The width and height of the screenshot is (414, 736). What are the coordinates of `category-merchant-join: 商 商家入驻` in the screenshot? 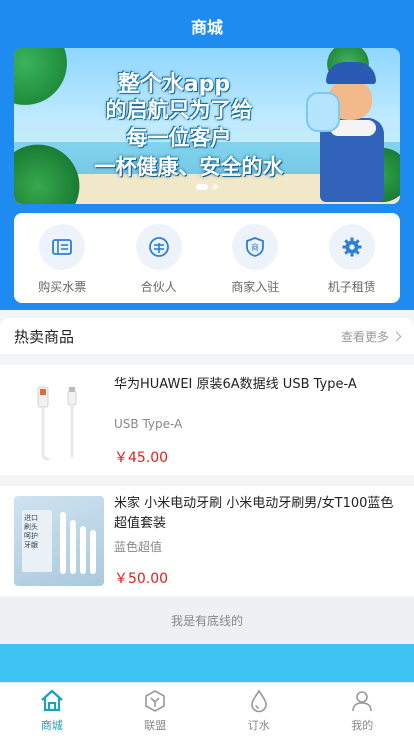 It's located at (255, 258).